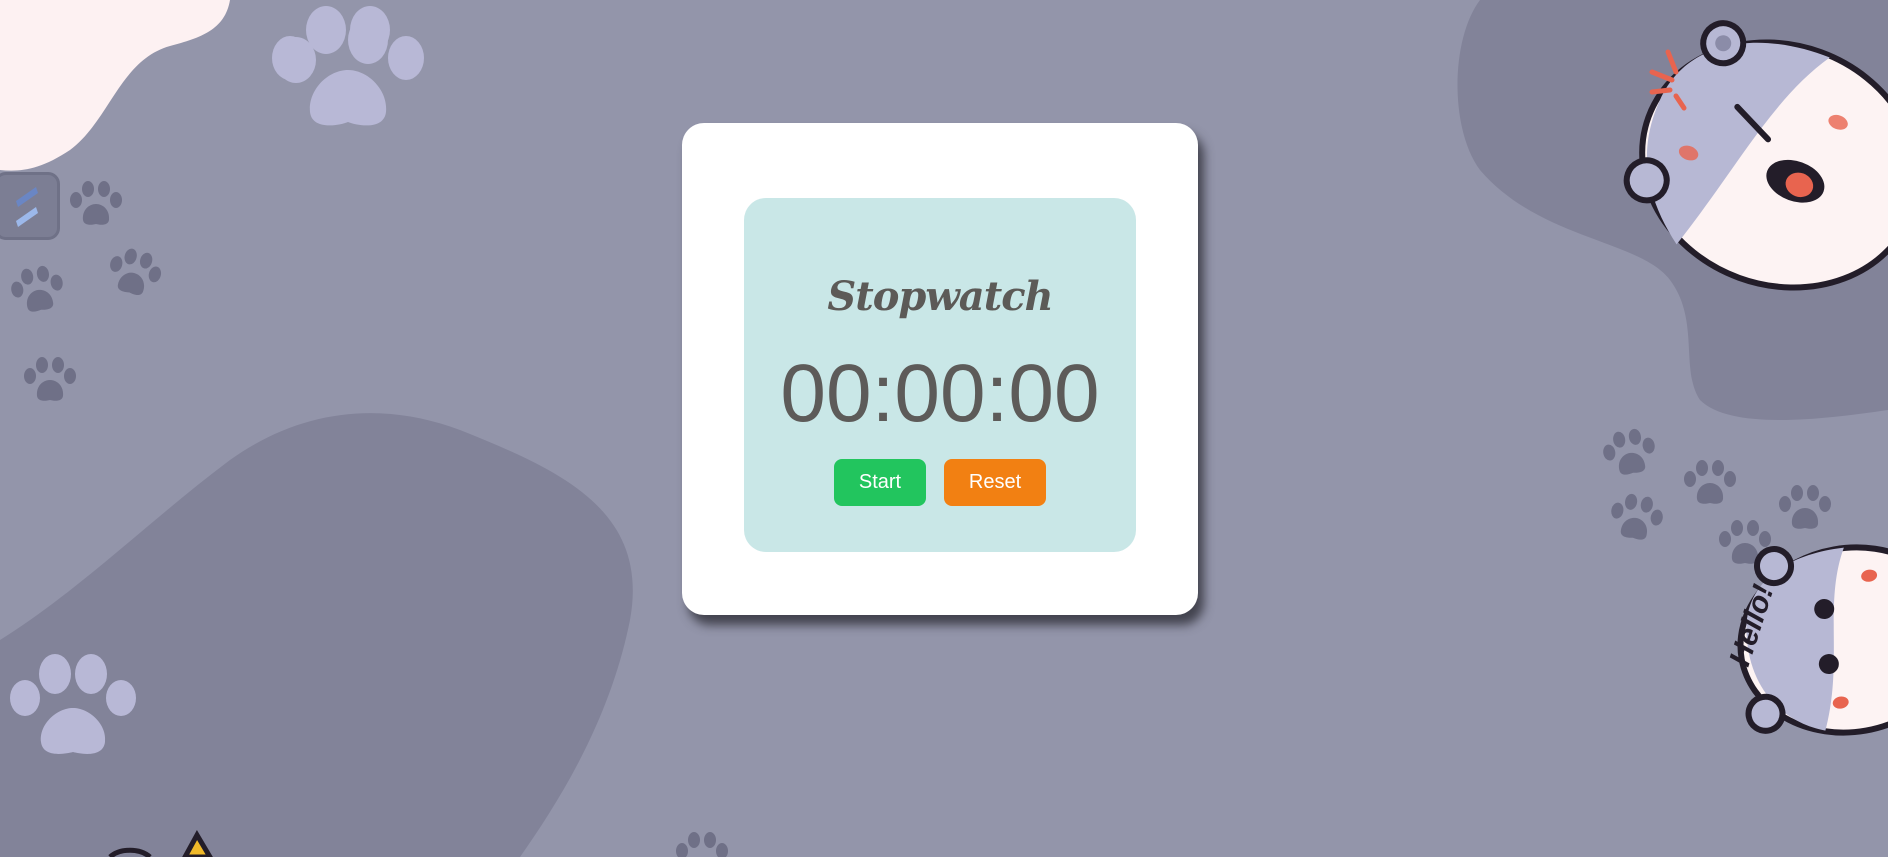 This screenshot has height=857, width=1888. I want to click on reset-button: Reset, so click(995, 482).